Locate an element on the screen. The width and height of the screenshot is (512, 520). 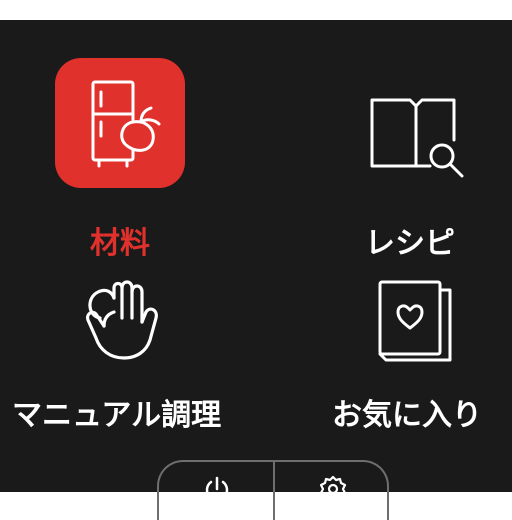
menu-item-label: お気に入り is located at coordinates (407, 415).